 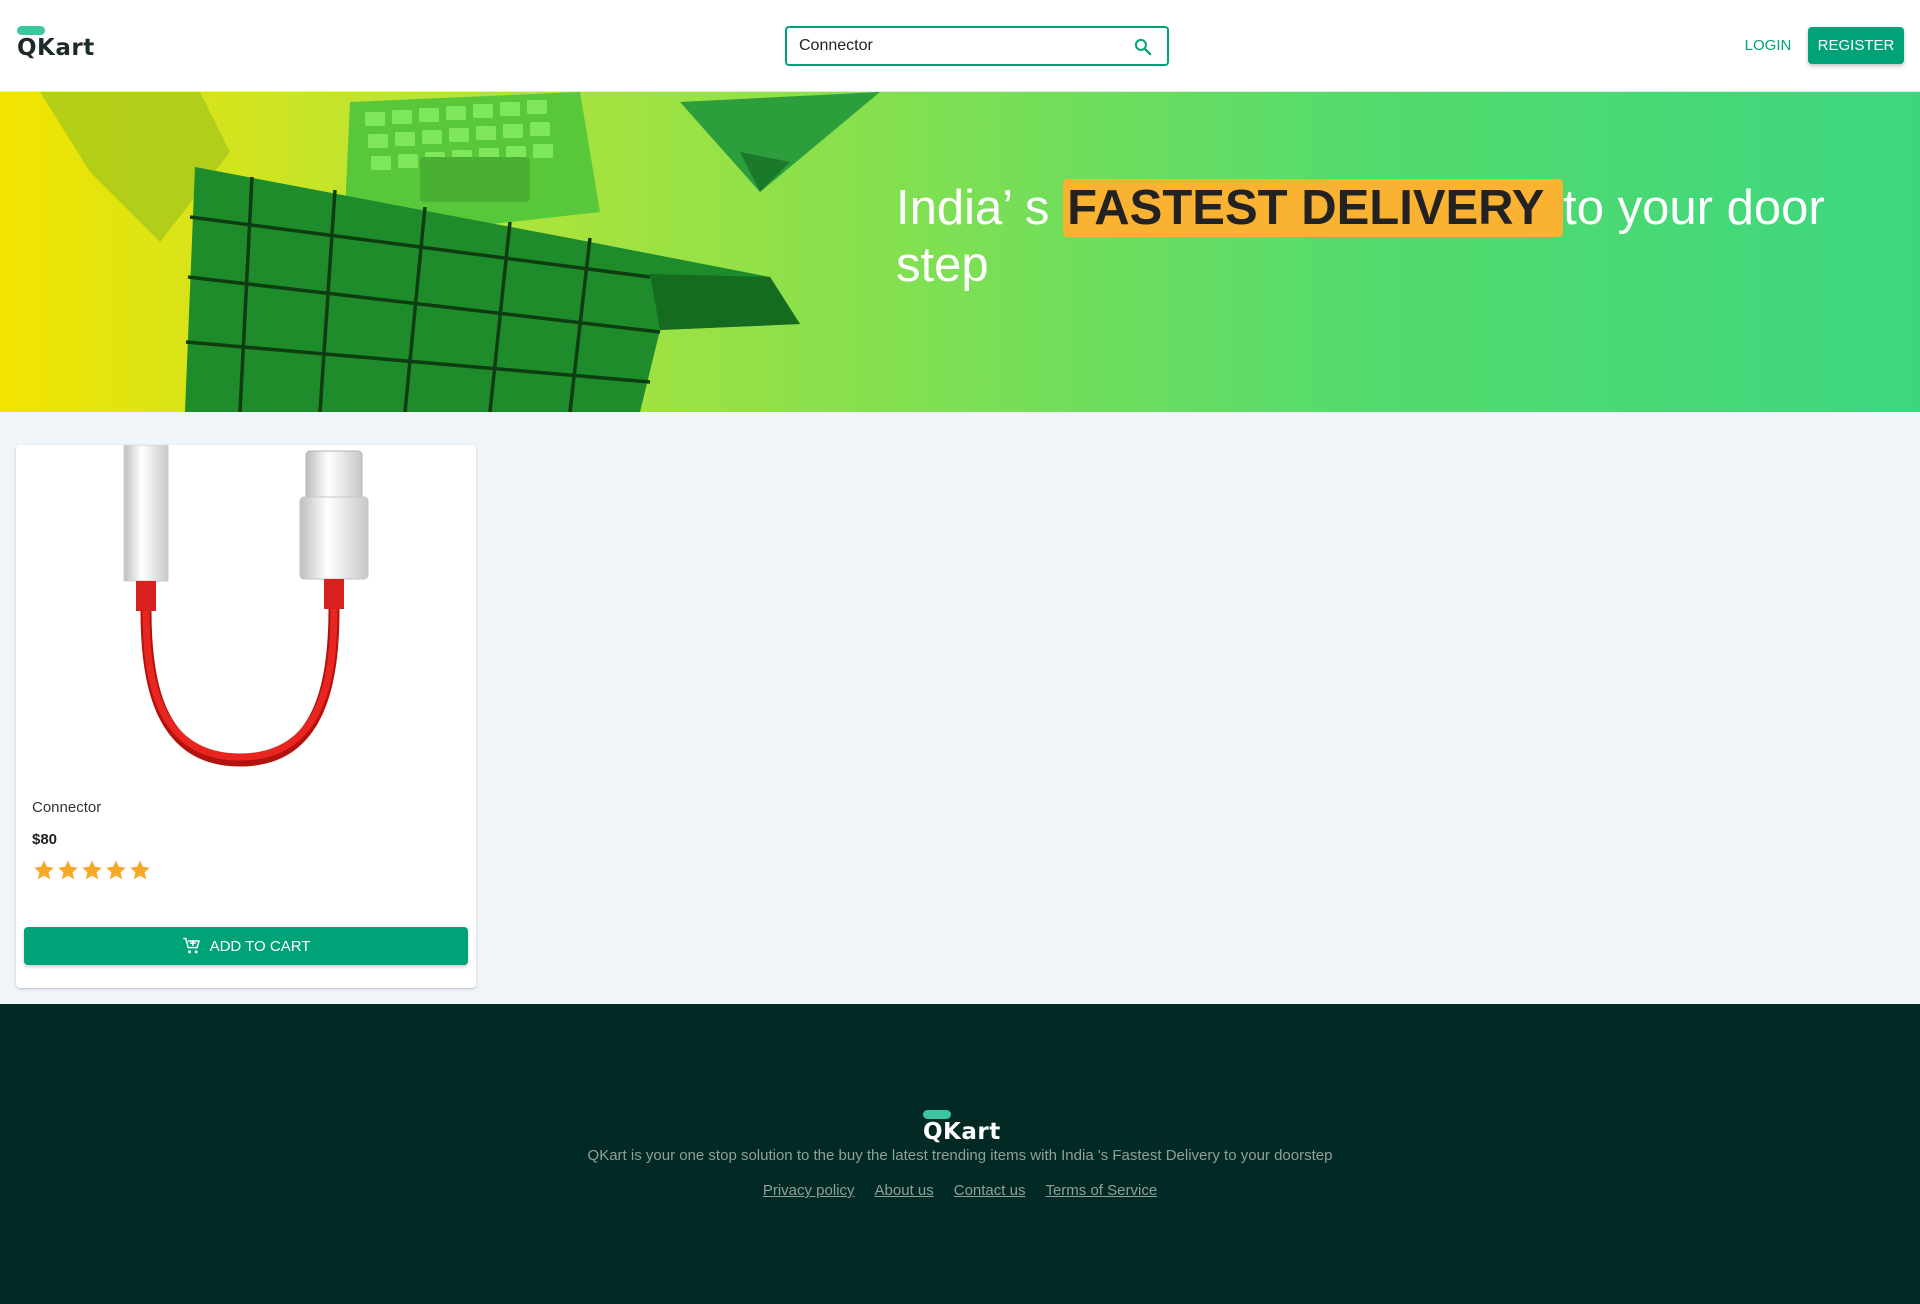 What do you see at coordinates (56, 48) in the screenshot?
I see `logo-text: QKart` at bounding box center [56, 48].